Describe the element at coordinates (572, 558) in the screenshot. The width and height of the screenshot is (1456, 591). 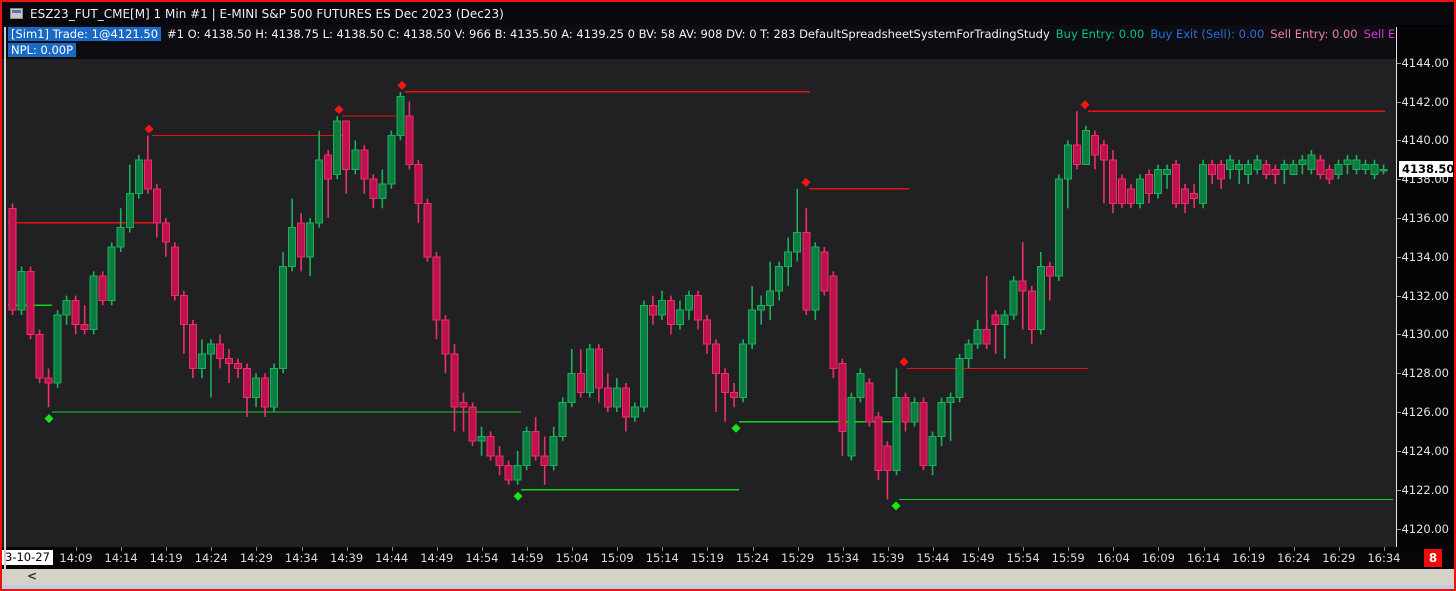
I see `time-axis-label: 15:04` at that location.